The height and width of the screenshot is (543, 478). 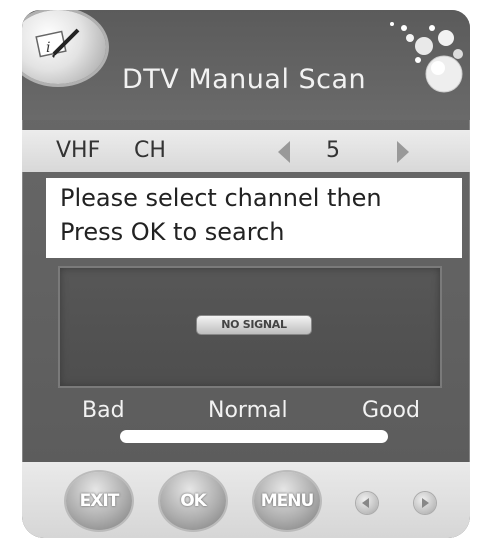 I want to click on menu-button: MENU, so click(x=287, y=501).